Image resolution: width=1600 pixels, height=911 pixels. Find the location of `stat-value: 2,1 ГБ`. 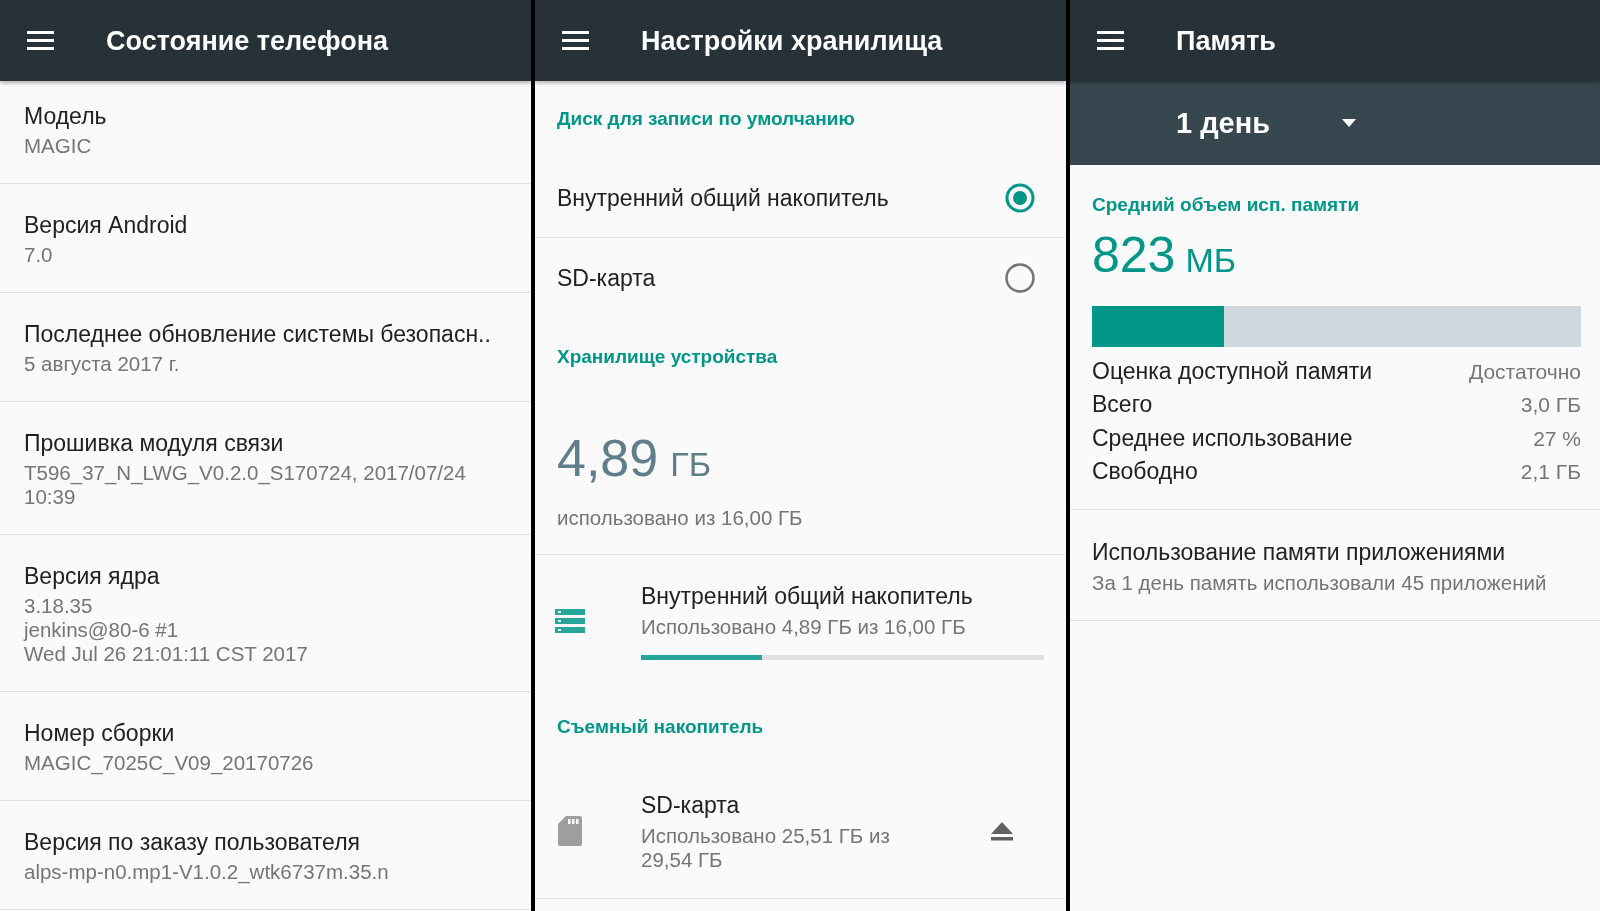

stat-value: 2,1 ГБ is located at coordinates (1550, 471).